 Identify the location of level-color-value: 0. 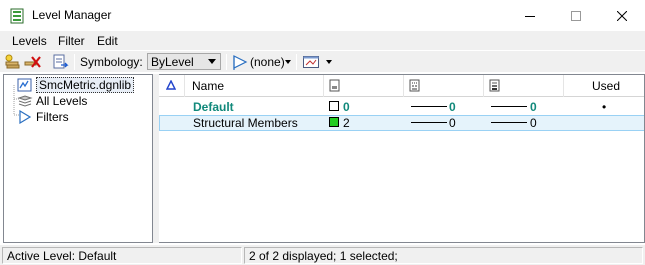
(346, 107).